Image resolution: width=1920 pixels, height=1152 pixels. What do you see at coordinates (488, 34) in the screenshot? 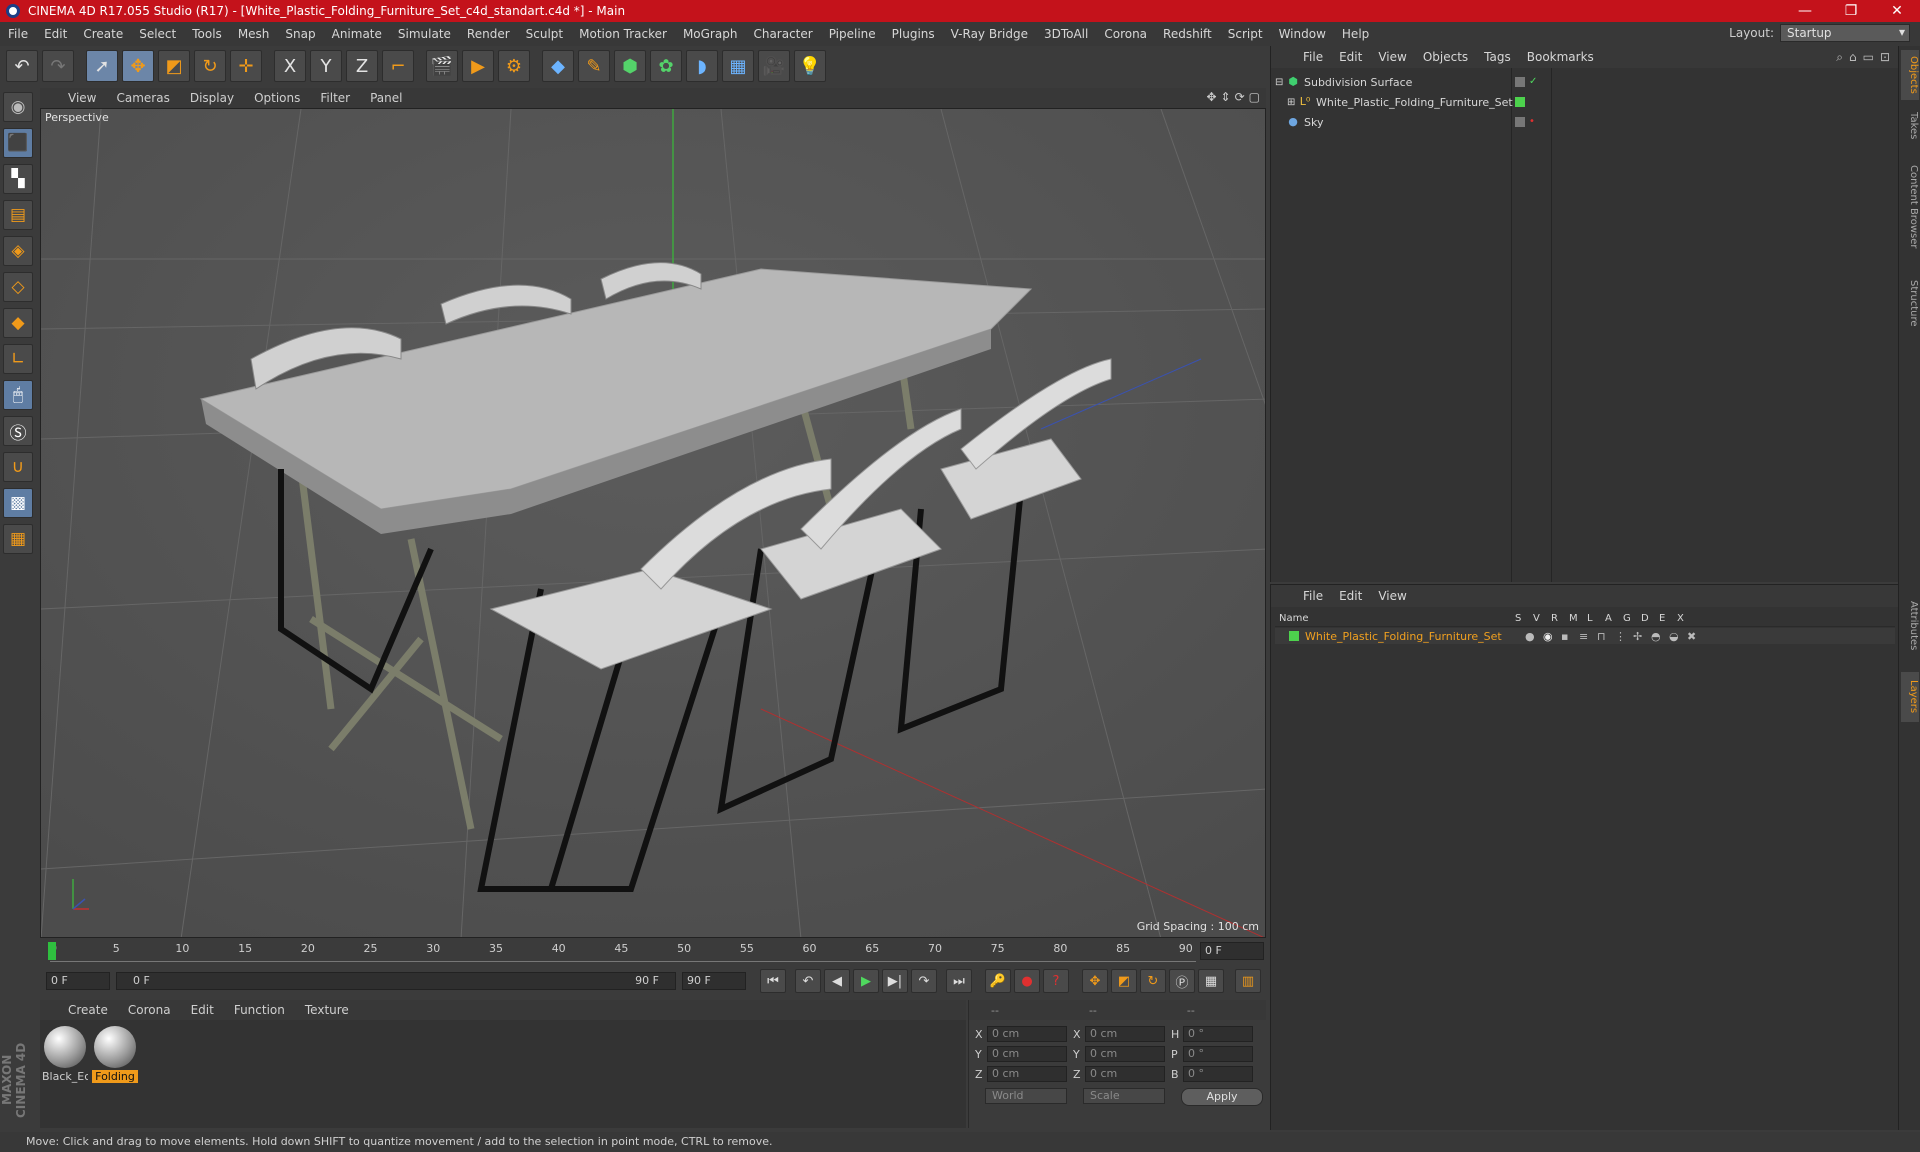
I see `menu-render: Render` at bounding box center [488, 34].